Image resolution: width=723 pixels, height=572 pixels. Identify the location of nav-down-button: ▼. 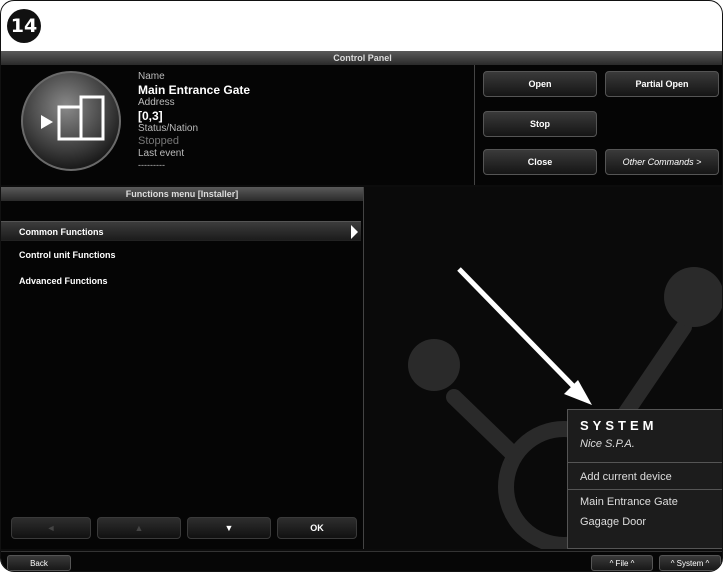
(229, 528).